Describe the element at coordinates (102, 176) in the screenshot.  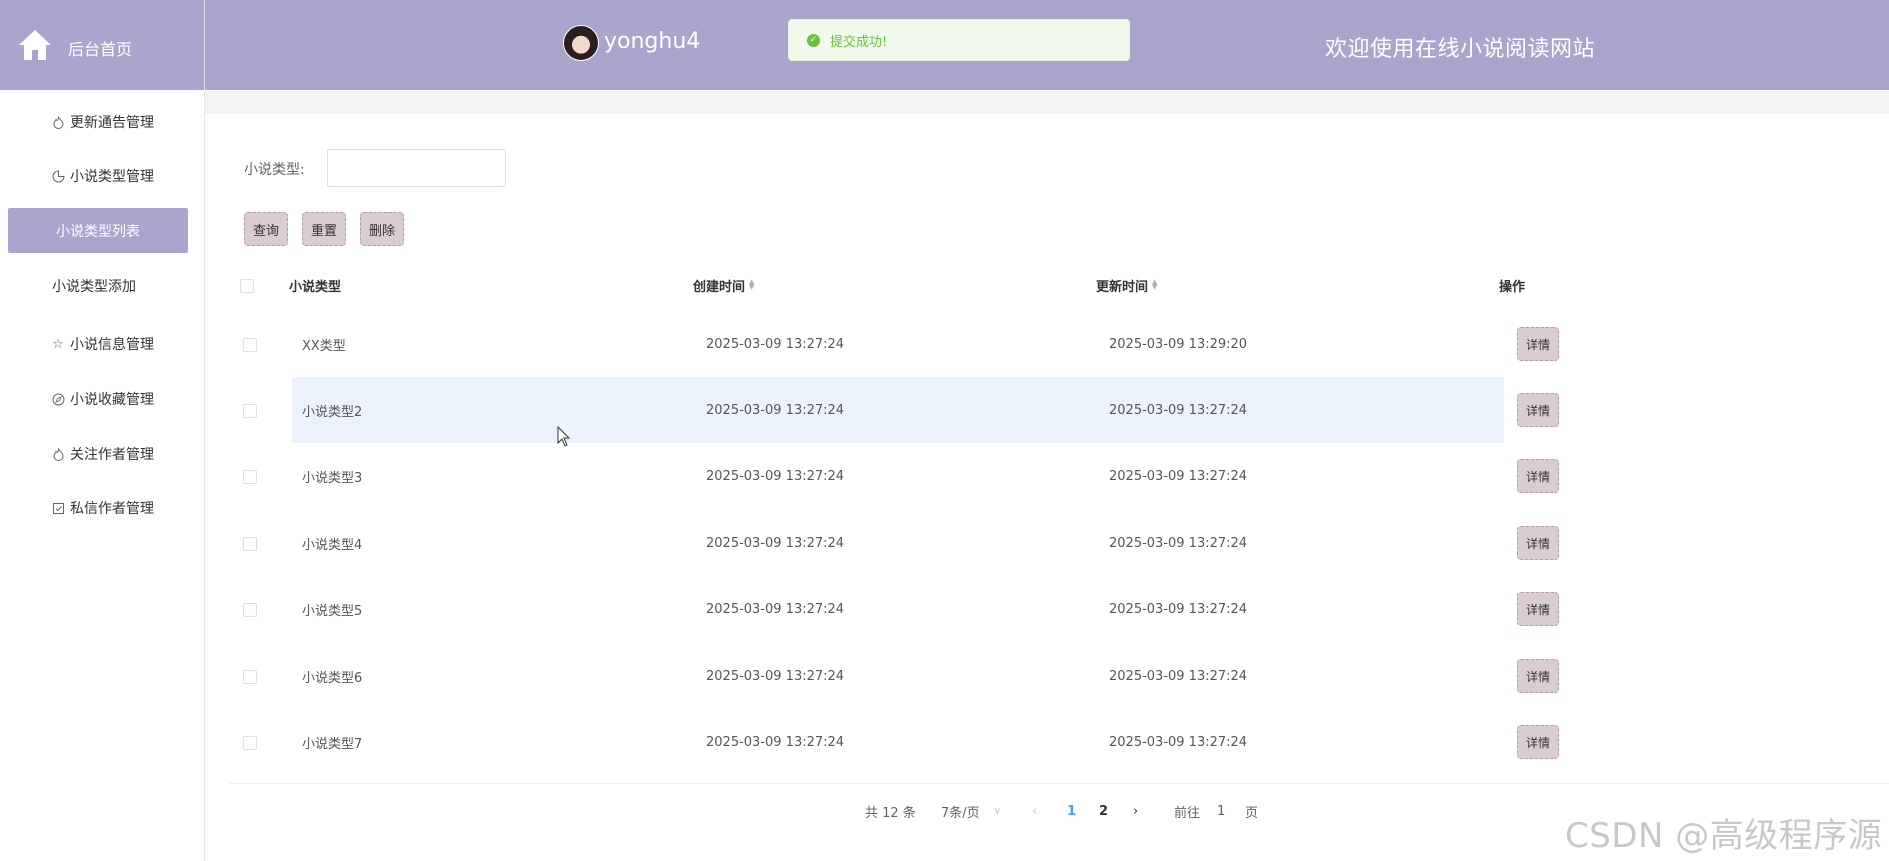
I see `sidebar-item-novel-type: 小说类型管理` at that location.